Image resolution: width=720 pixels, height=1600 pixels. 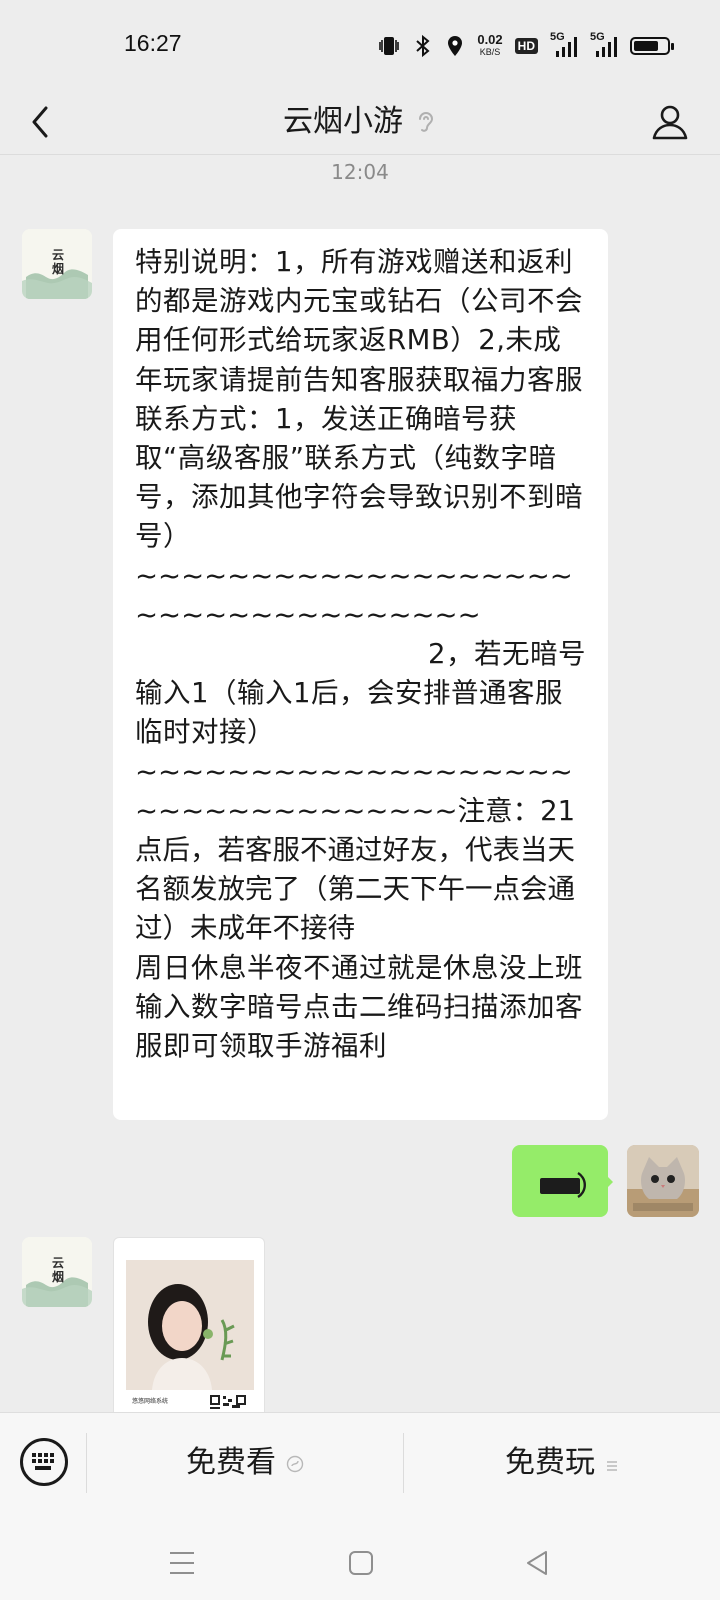 I want to click on menu-free-play: 免费玩, so click(x=562, y=1463).